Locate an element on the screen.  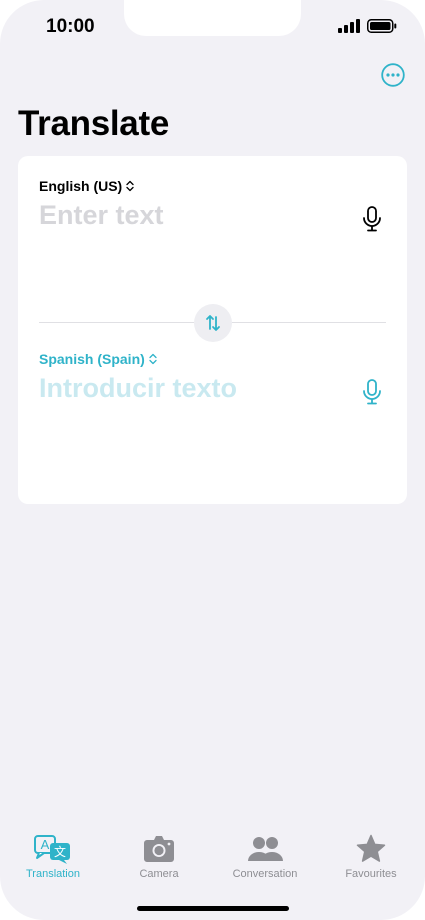
cellular-signal-icon is located at coordinates (349, 26).